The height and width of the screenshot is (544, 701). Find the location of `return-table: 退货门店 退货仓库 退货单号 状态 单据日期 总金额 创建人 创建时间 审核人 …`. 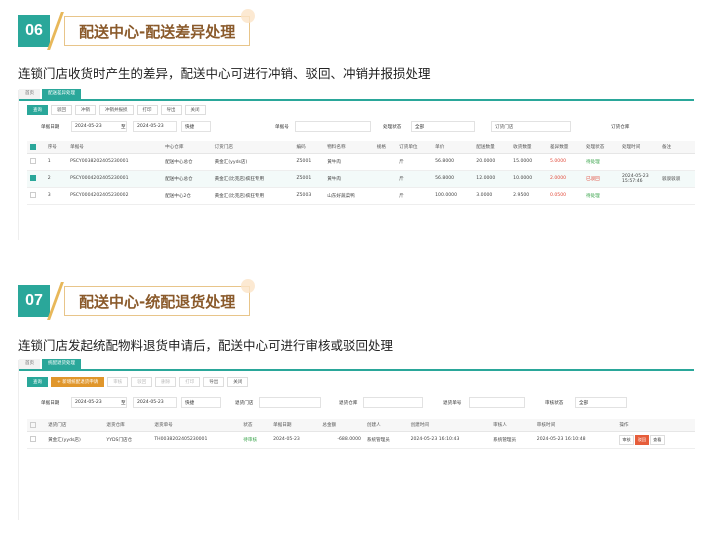

return-table: 退货门店 退货仓库 退货单号 状态 单据日期 总金额 创建人 创建时间 审核人 … is located at coordinates (361, 434).